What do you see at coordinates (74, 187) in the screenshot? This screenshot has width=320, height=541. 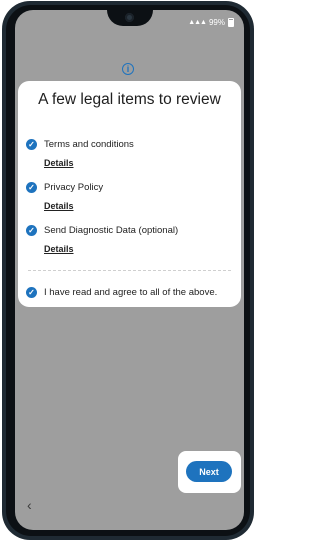 I see `privacy-label: Privacy Policy` at bounding box center [74, 187].